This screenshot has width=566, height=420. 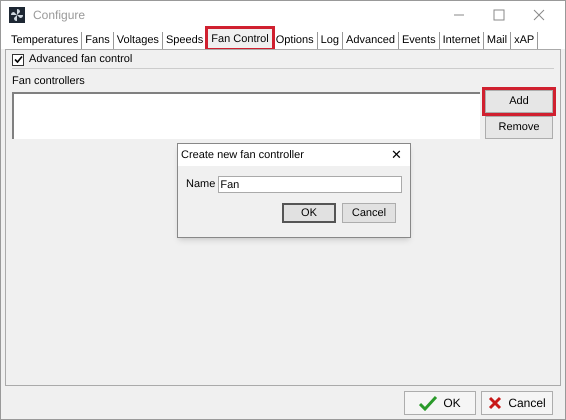 I want to click on dialog-title: Create new fan controller, so click(x=242, y=155).